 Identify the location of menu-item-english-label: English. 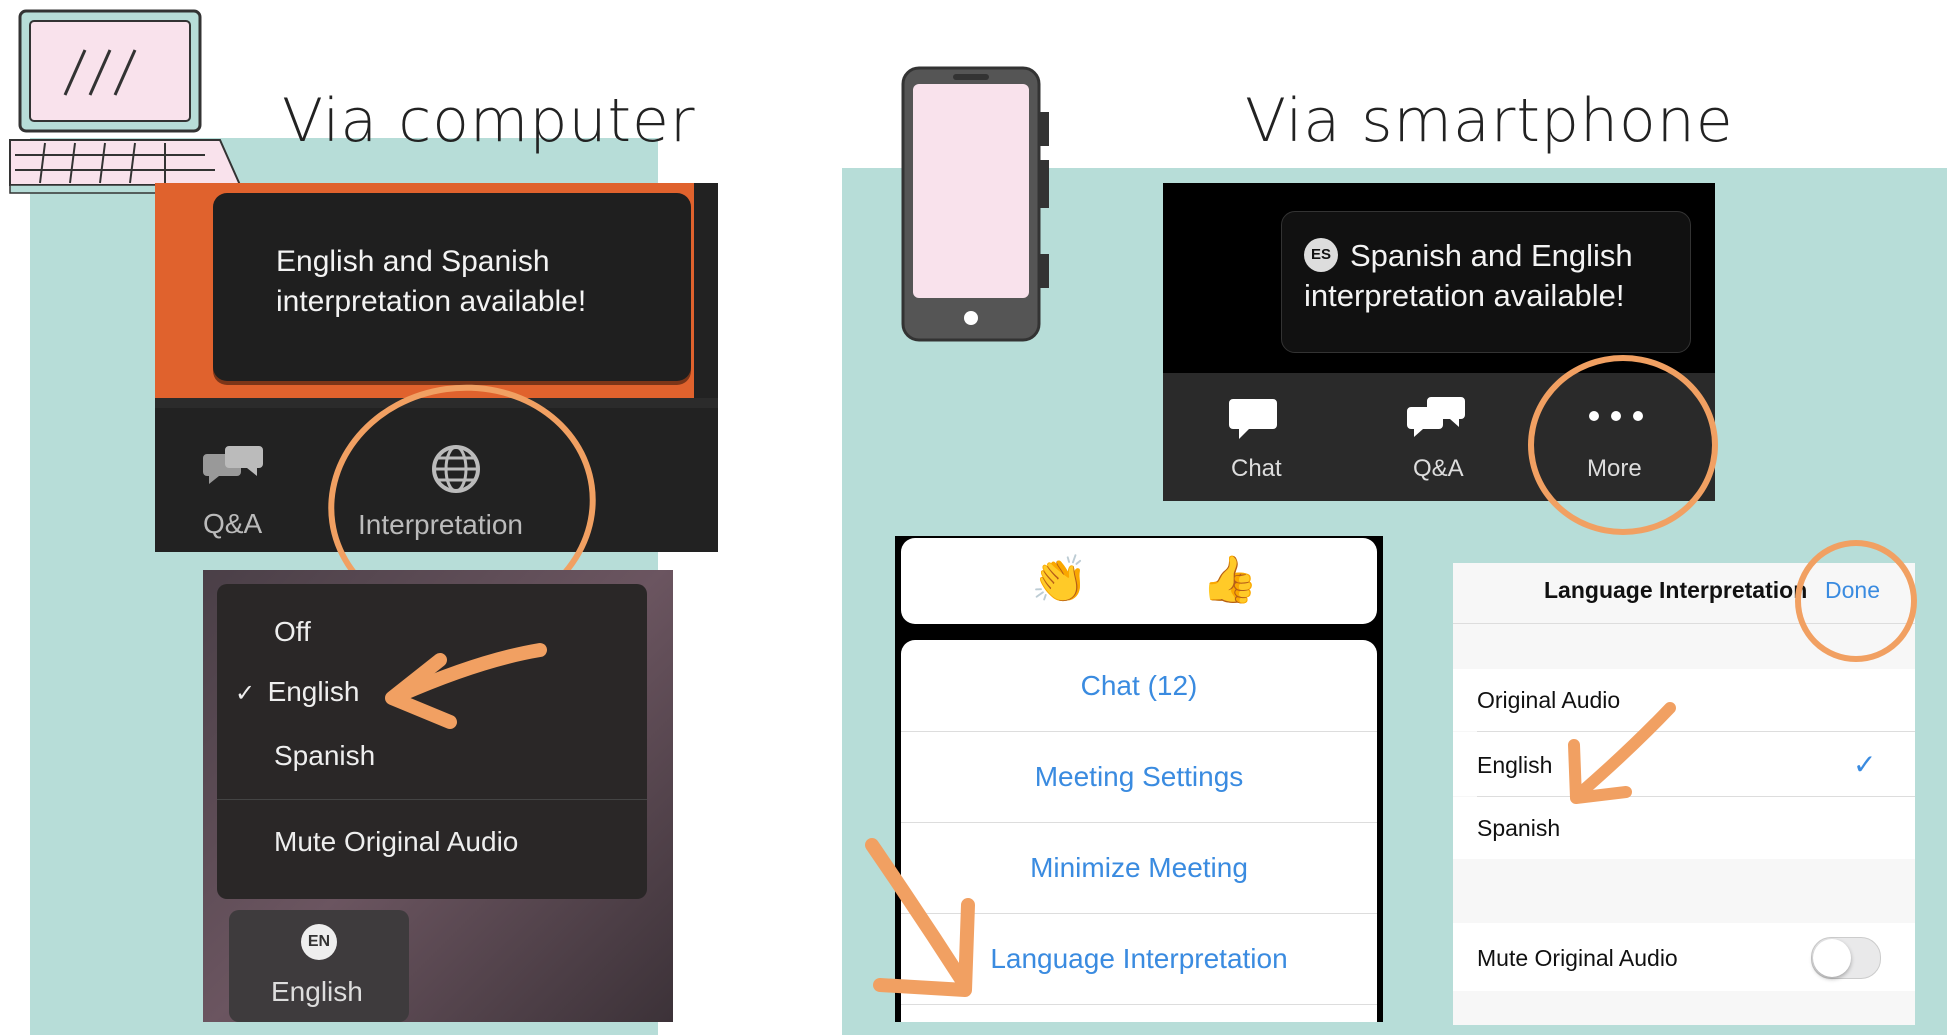
(313, 691).